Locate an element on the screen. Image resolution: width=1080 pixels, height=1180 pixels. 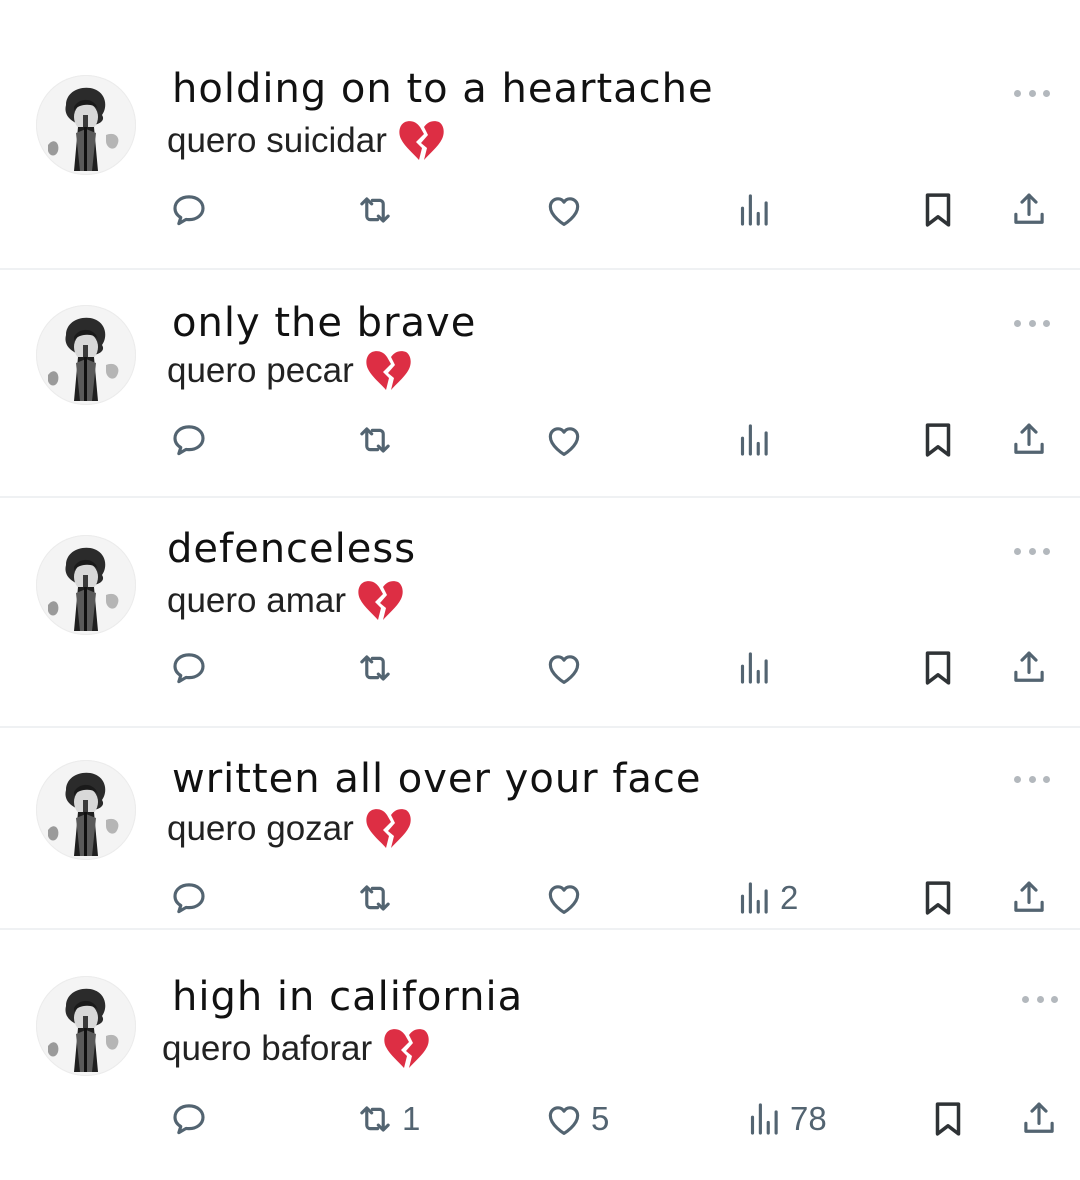
heart-outline-button: 5 is located at coordinates (576, 1119).